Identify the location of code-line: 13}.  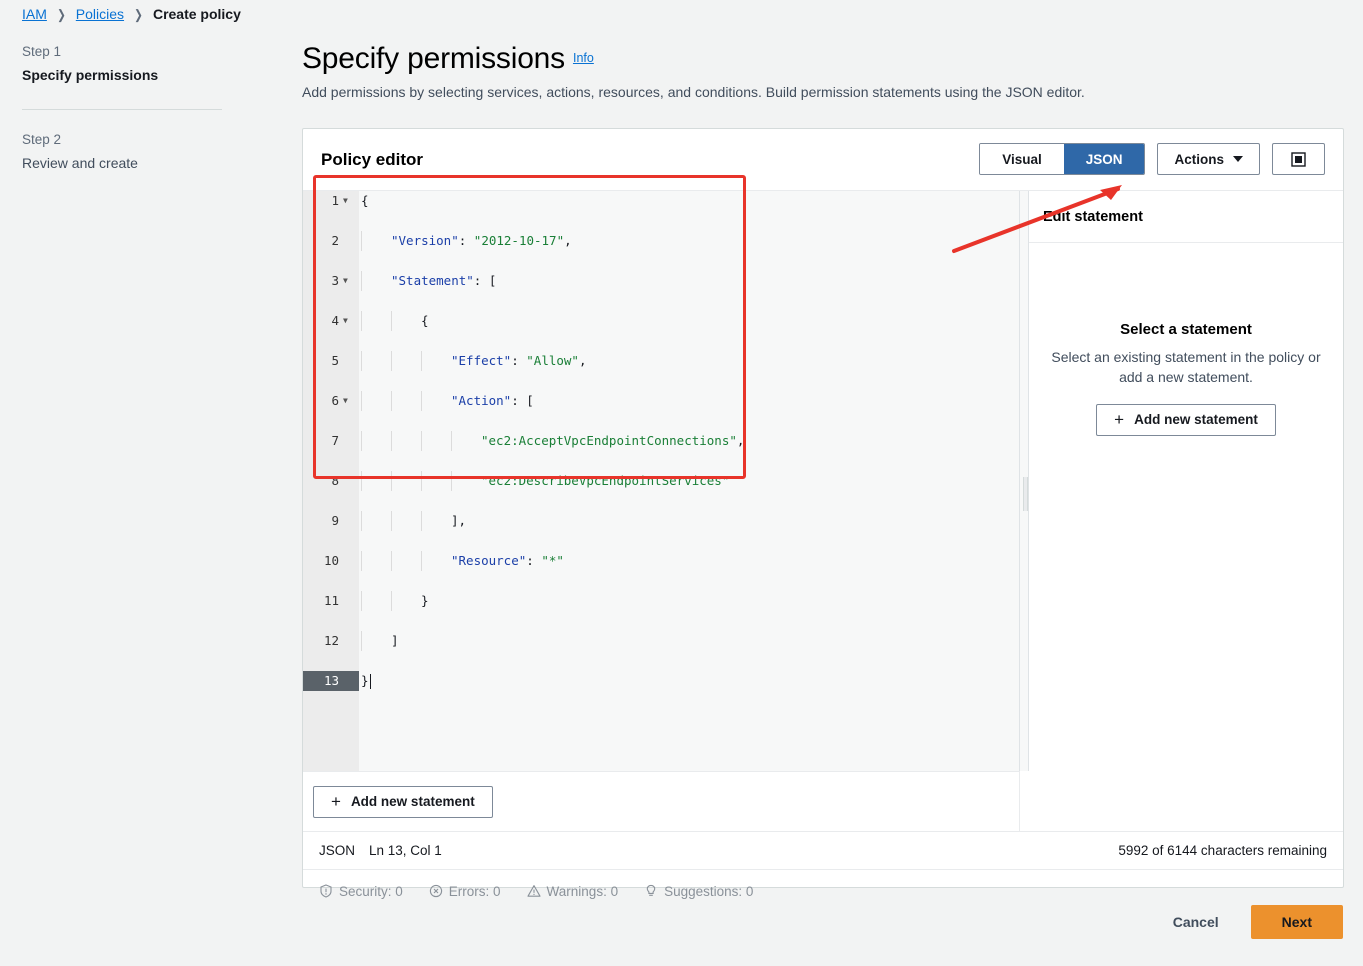
(661, 681).